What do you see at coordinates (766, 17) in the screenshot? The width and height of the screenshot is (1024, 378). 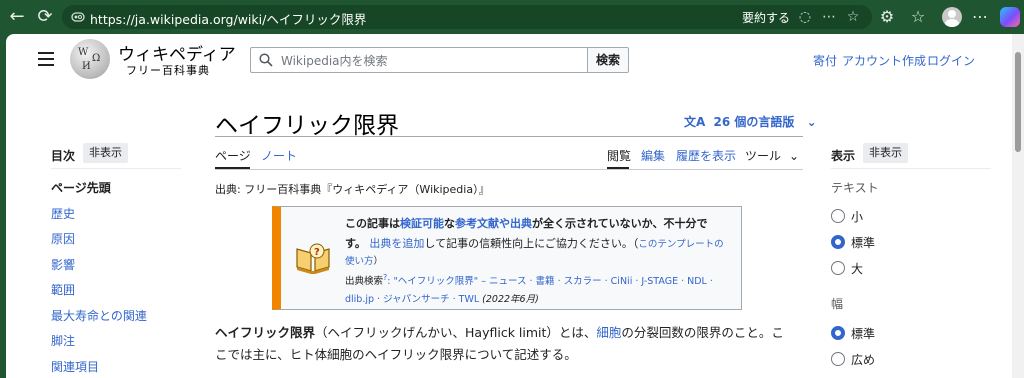 I see `summarize-button: 要約する` at bounding box center [766, 17].